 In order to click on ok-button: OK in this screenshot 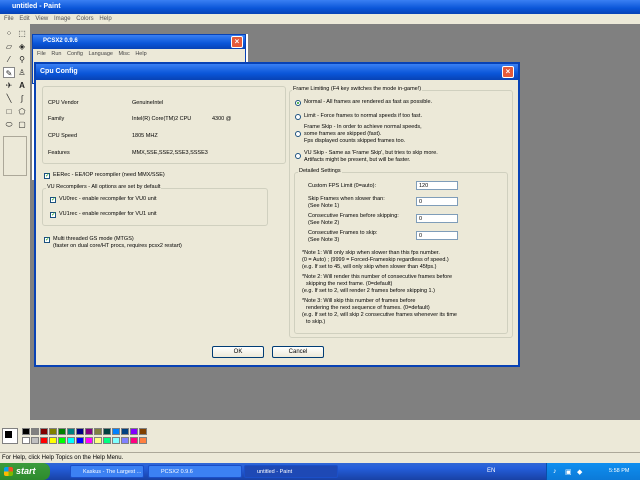, I will do `click(238, 352)`.